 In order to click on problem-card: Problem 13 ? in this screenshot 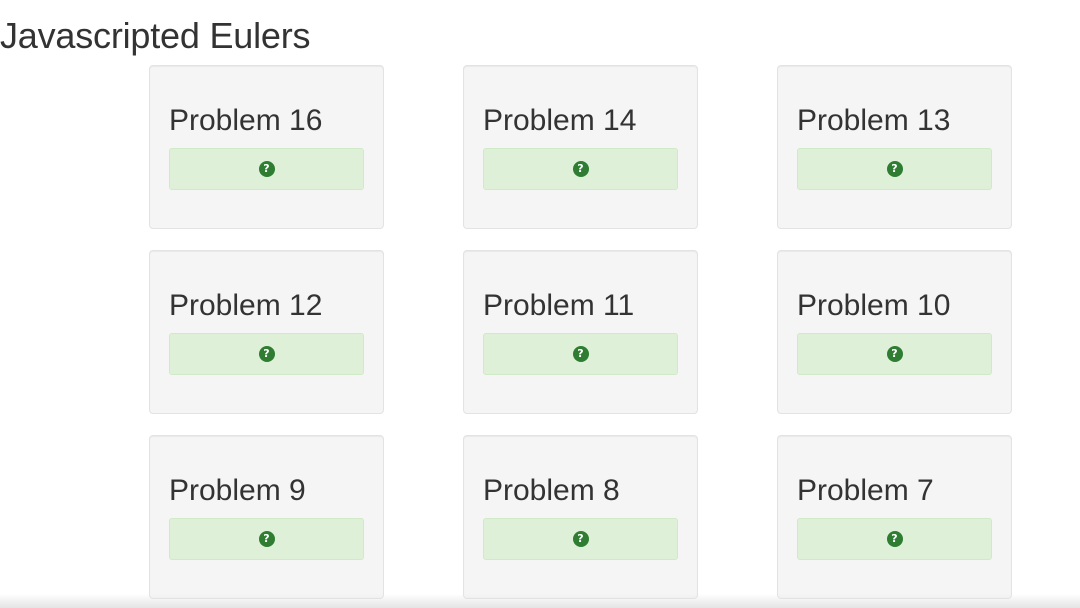, I will do `click(894, 147)`.